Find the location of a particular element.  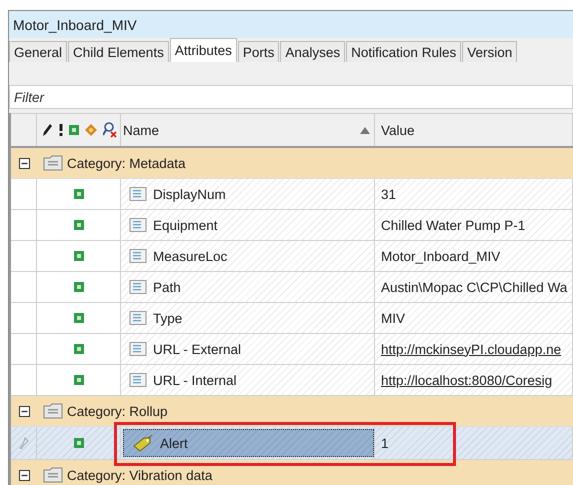

attribute-row: MeasureLoc Motor_Inboard_MIV is located at coordinates (292, 256).